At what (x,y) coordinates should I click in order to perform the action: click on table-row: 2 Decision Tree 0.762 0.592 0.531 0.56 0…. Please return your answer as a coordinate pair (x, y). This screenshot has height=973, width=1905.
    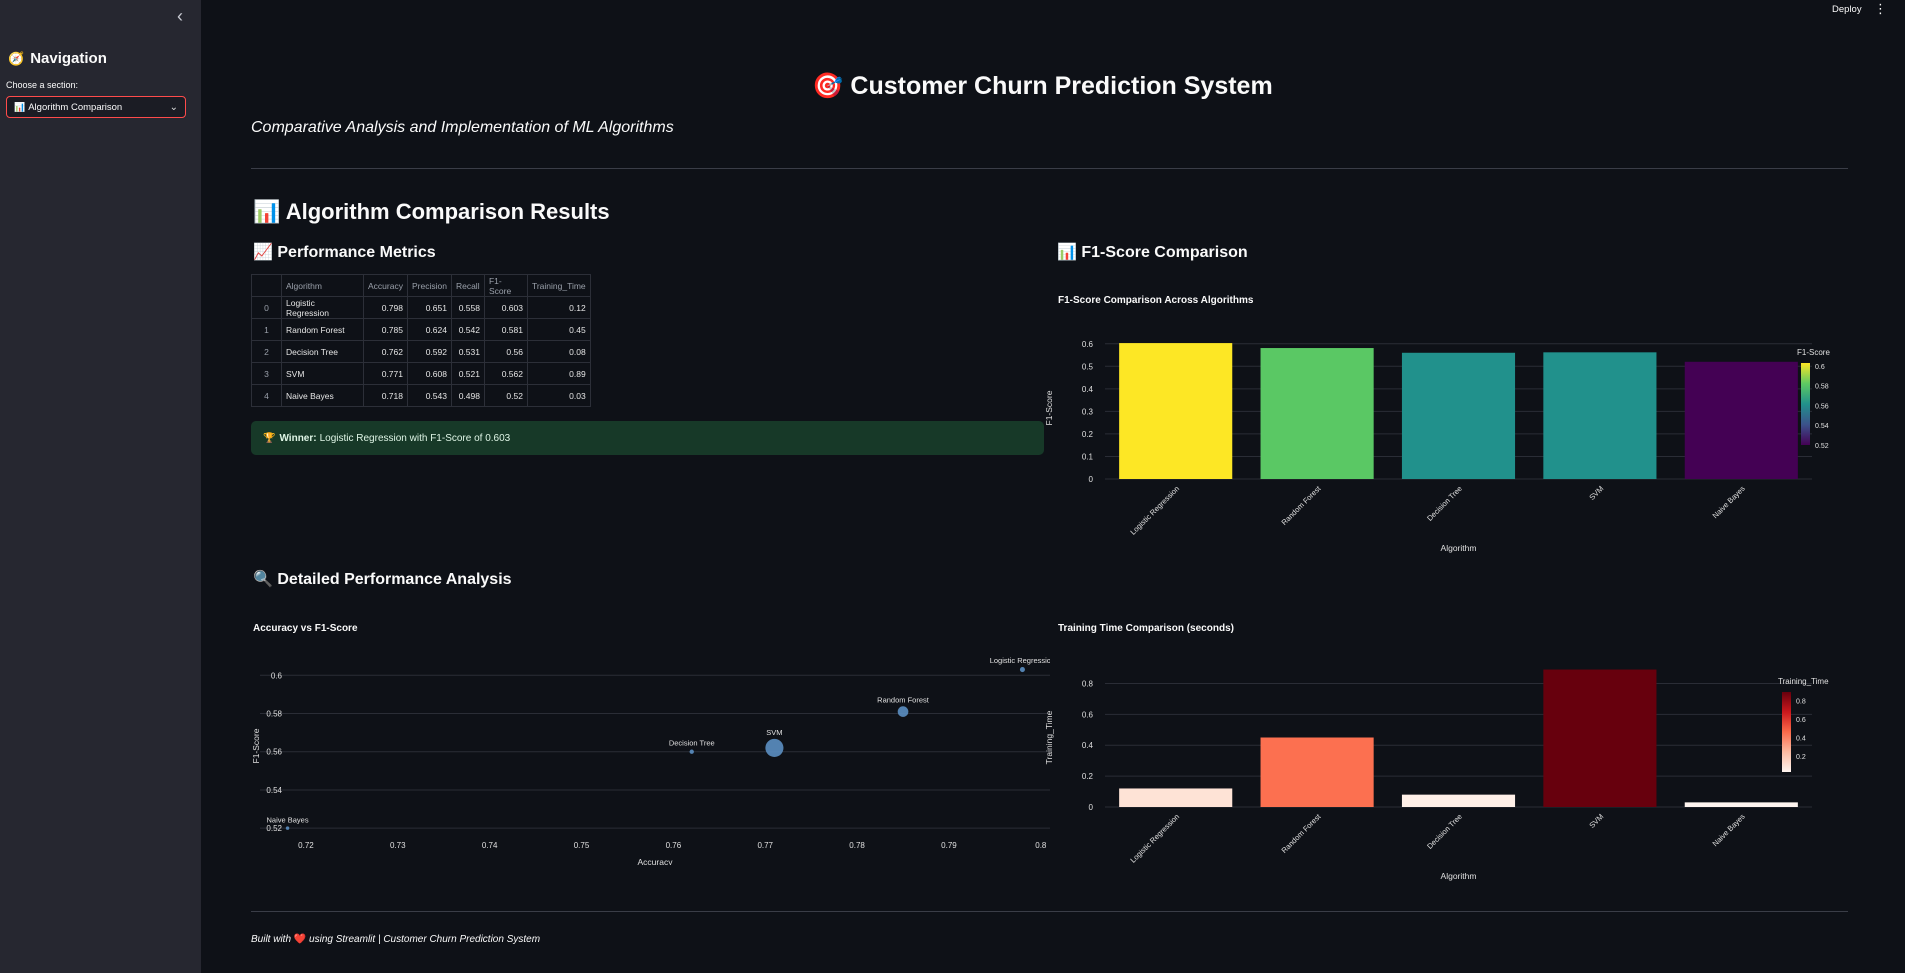
    Looking at the image, I should click on (421, 351).